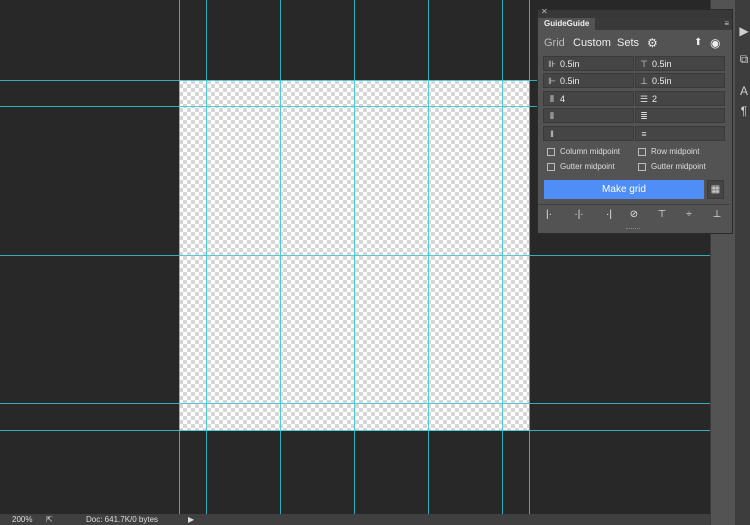 The width and height of the screenshot is (750, 525). I want to click on column-width-icon: ⦀, so click(552, 116).